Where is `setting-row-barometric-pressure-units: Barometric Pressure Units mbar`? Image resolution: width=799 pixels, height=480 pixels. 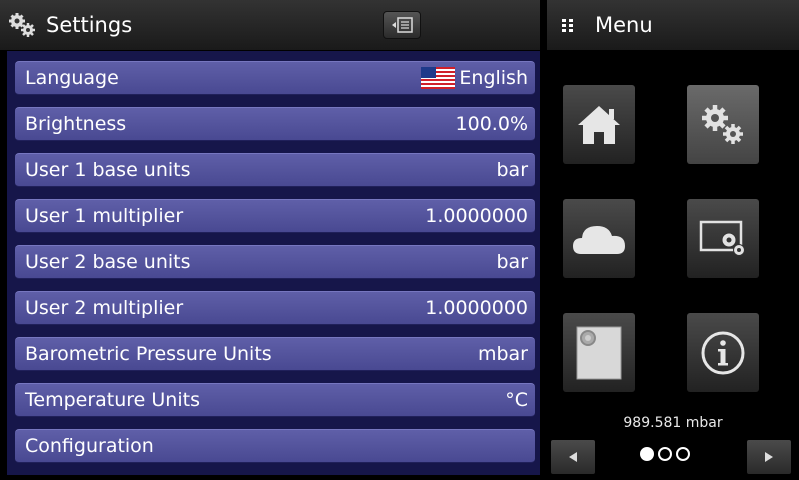 setting-row-barometric-pressure-units: Barometric Pressure Units mbar is located at coordinates (275, 354).